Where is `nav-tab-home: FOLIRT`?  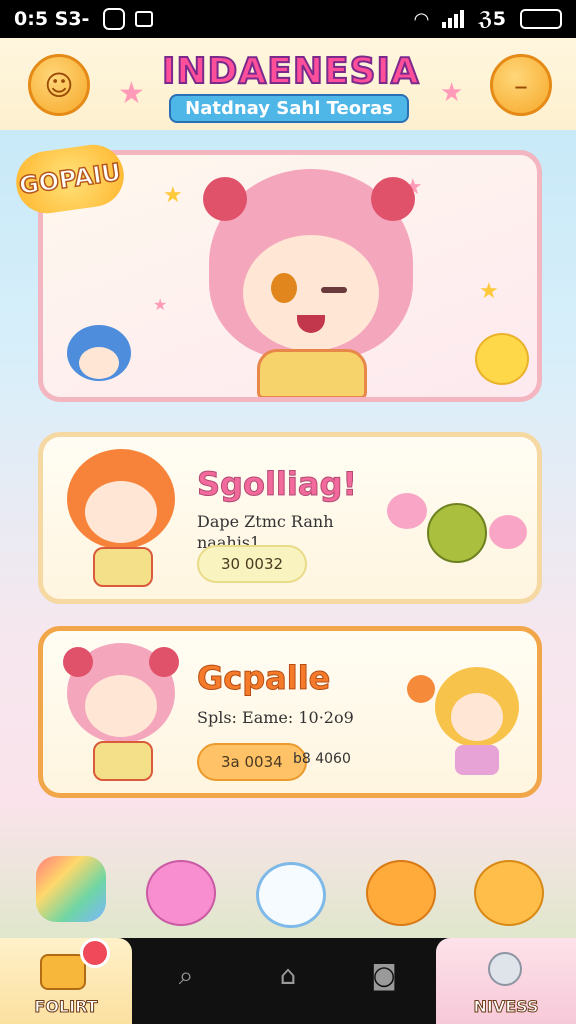
nav-tab-home: FOLIRT is located at coordinates (66, 981).